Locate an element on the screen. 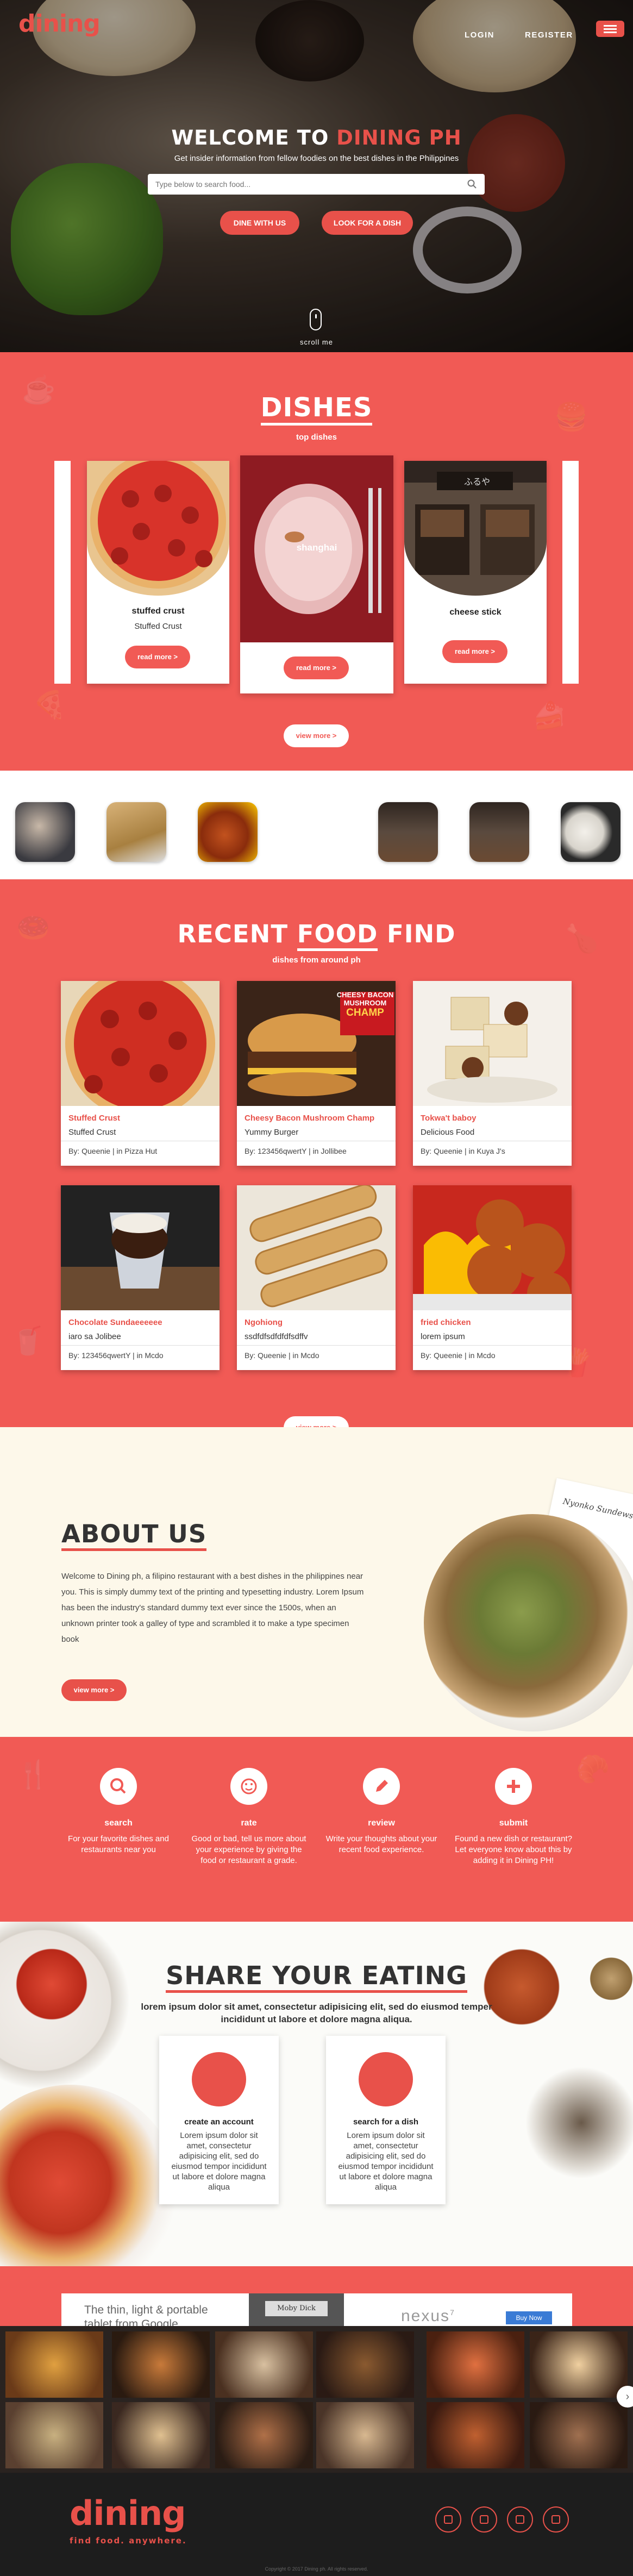 This screenshot has width=633, height=2576. hero-title: WELCOME TO DINING PH is located at coordinates (316, 137).